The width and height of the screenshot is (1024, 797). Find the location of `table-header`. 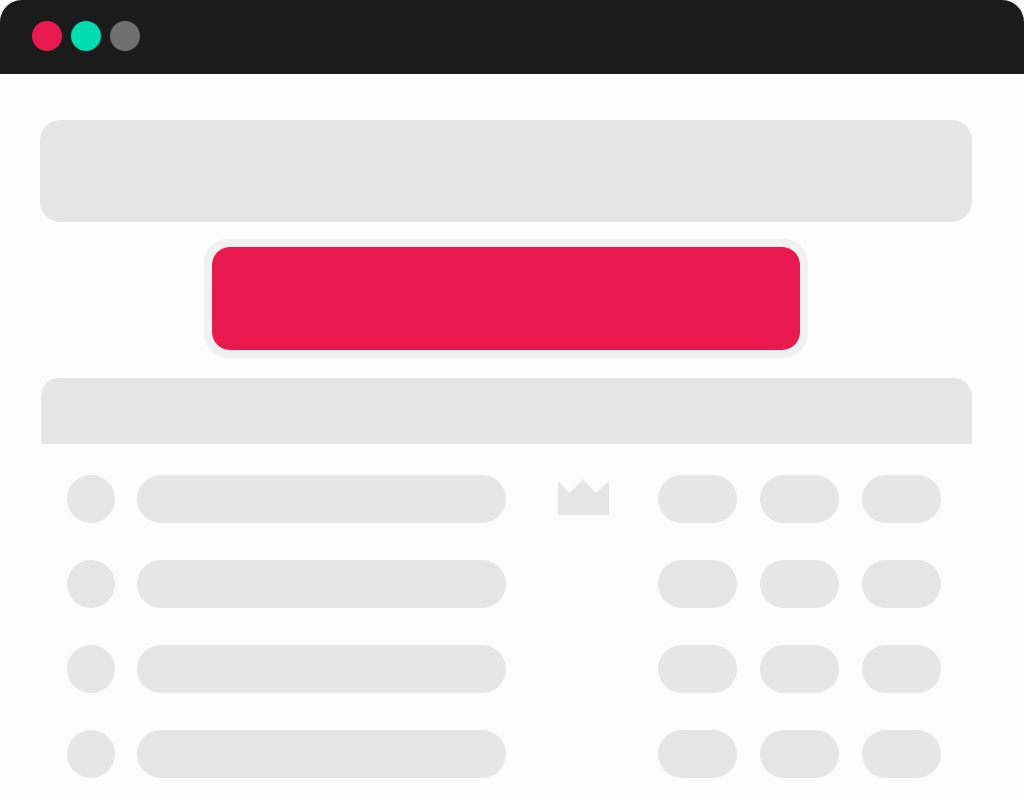

table-header is located at coordinates (506, 411).